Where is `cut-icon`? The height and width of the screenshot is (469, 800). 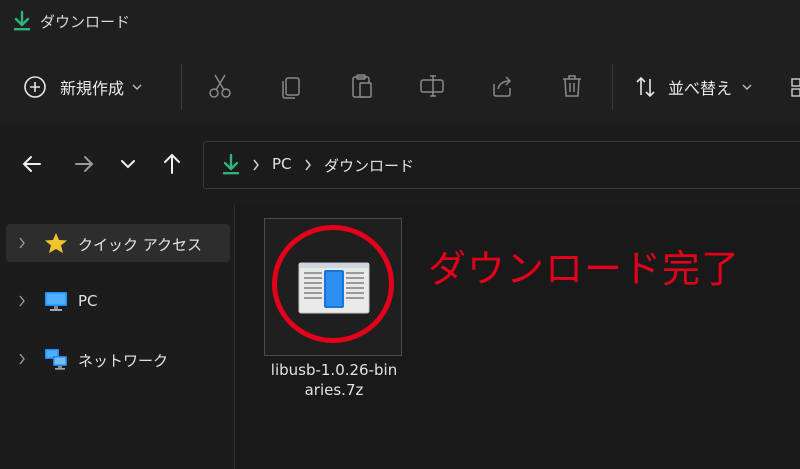
cut-icon is located at coordinates (220, 86).